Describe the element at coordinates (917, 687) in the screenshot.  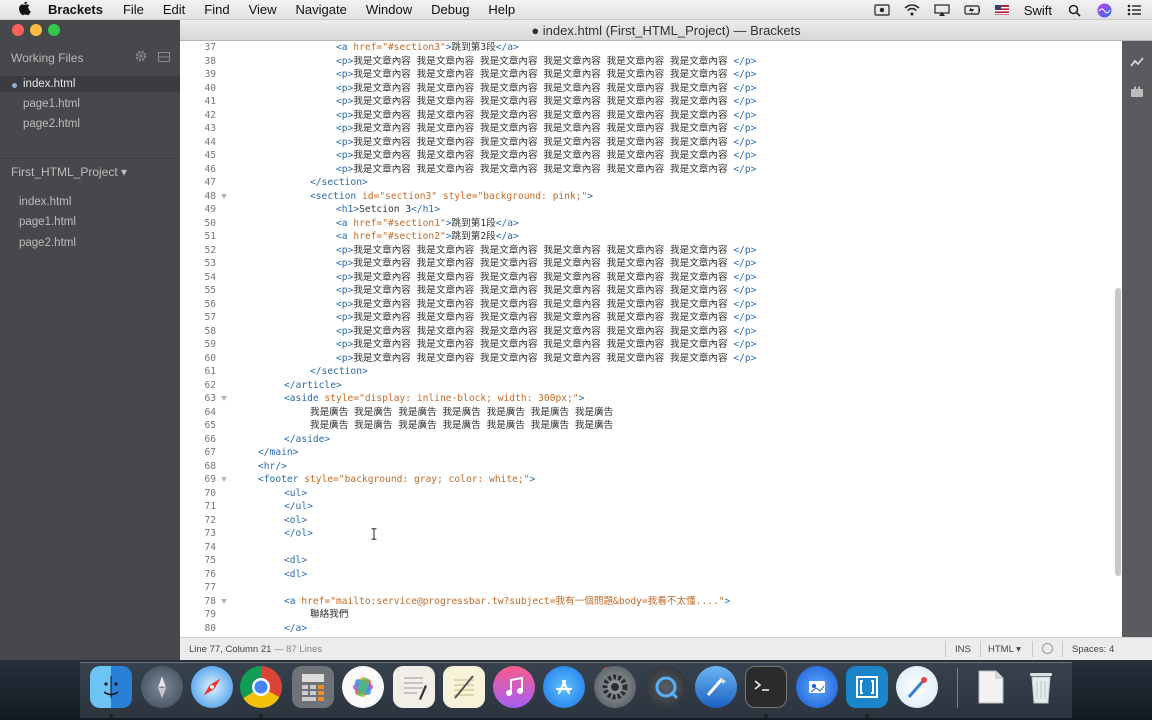
I see `color-picker-icon` at that location.